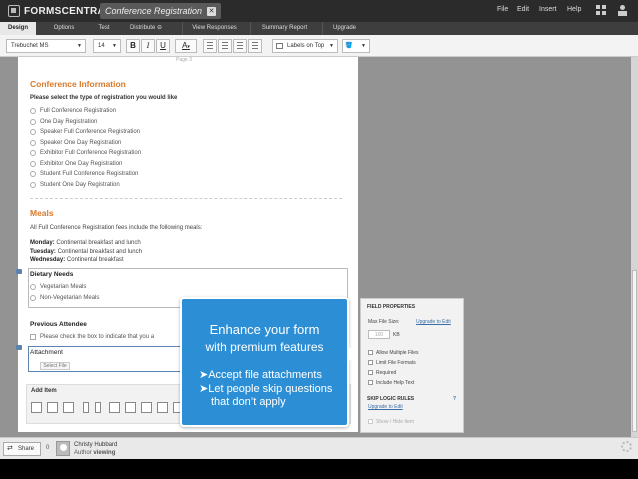 The width and height of the screenshot is (638, 479). Describe the element at coordinates (634, 351) in the screenshot. I see `scrollbar-thumb` at that location.